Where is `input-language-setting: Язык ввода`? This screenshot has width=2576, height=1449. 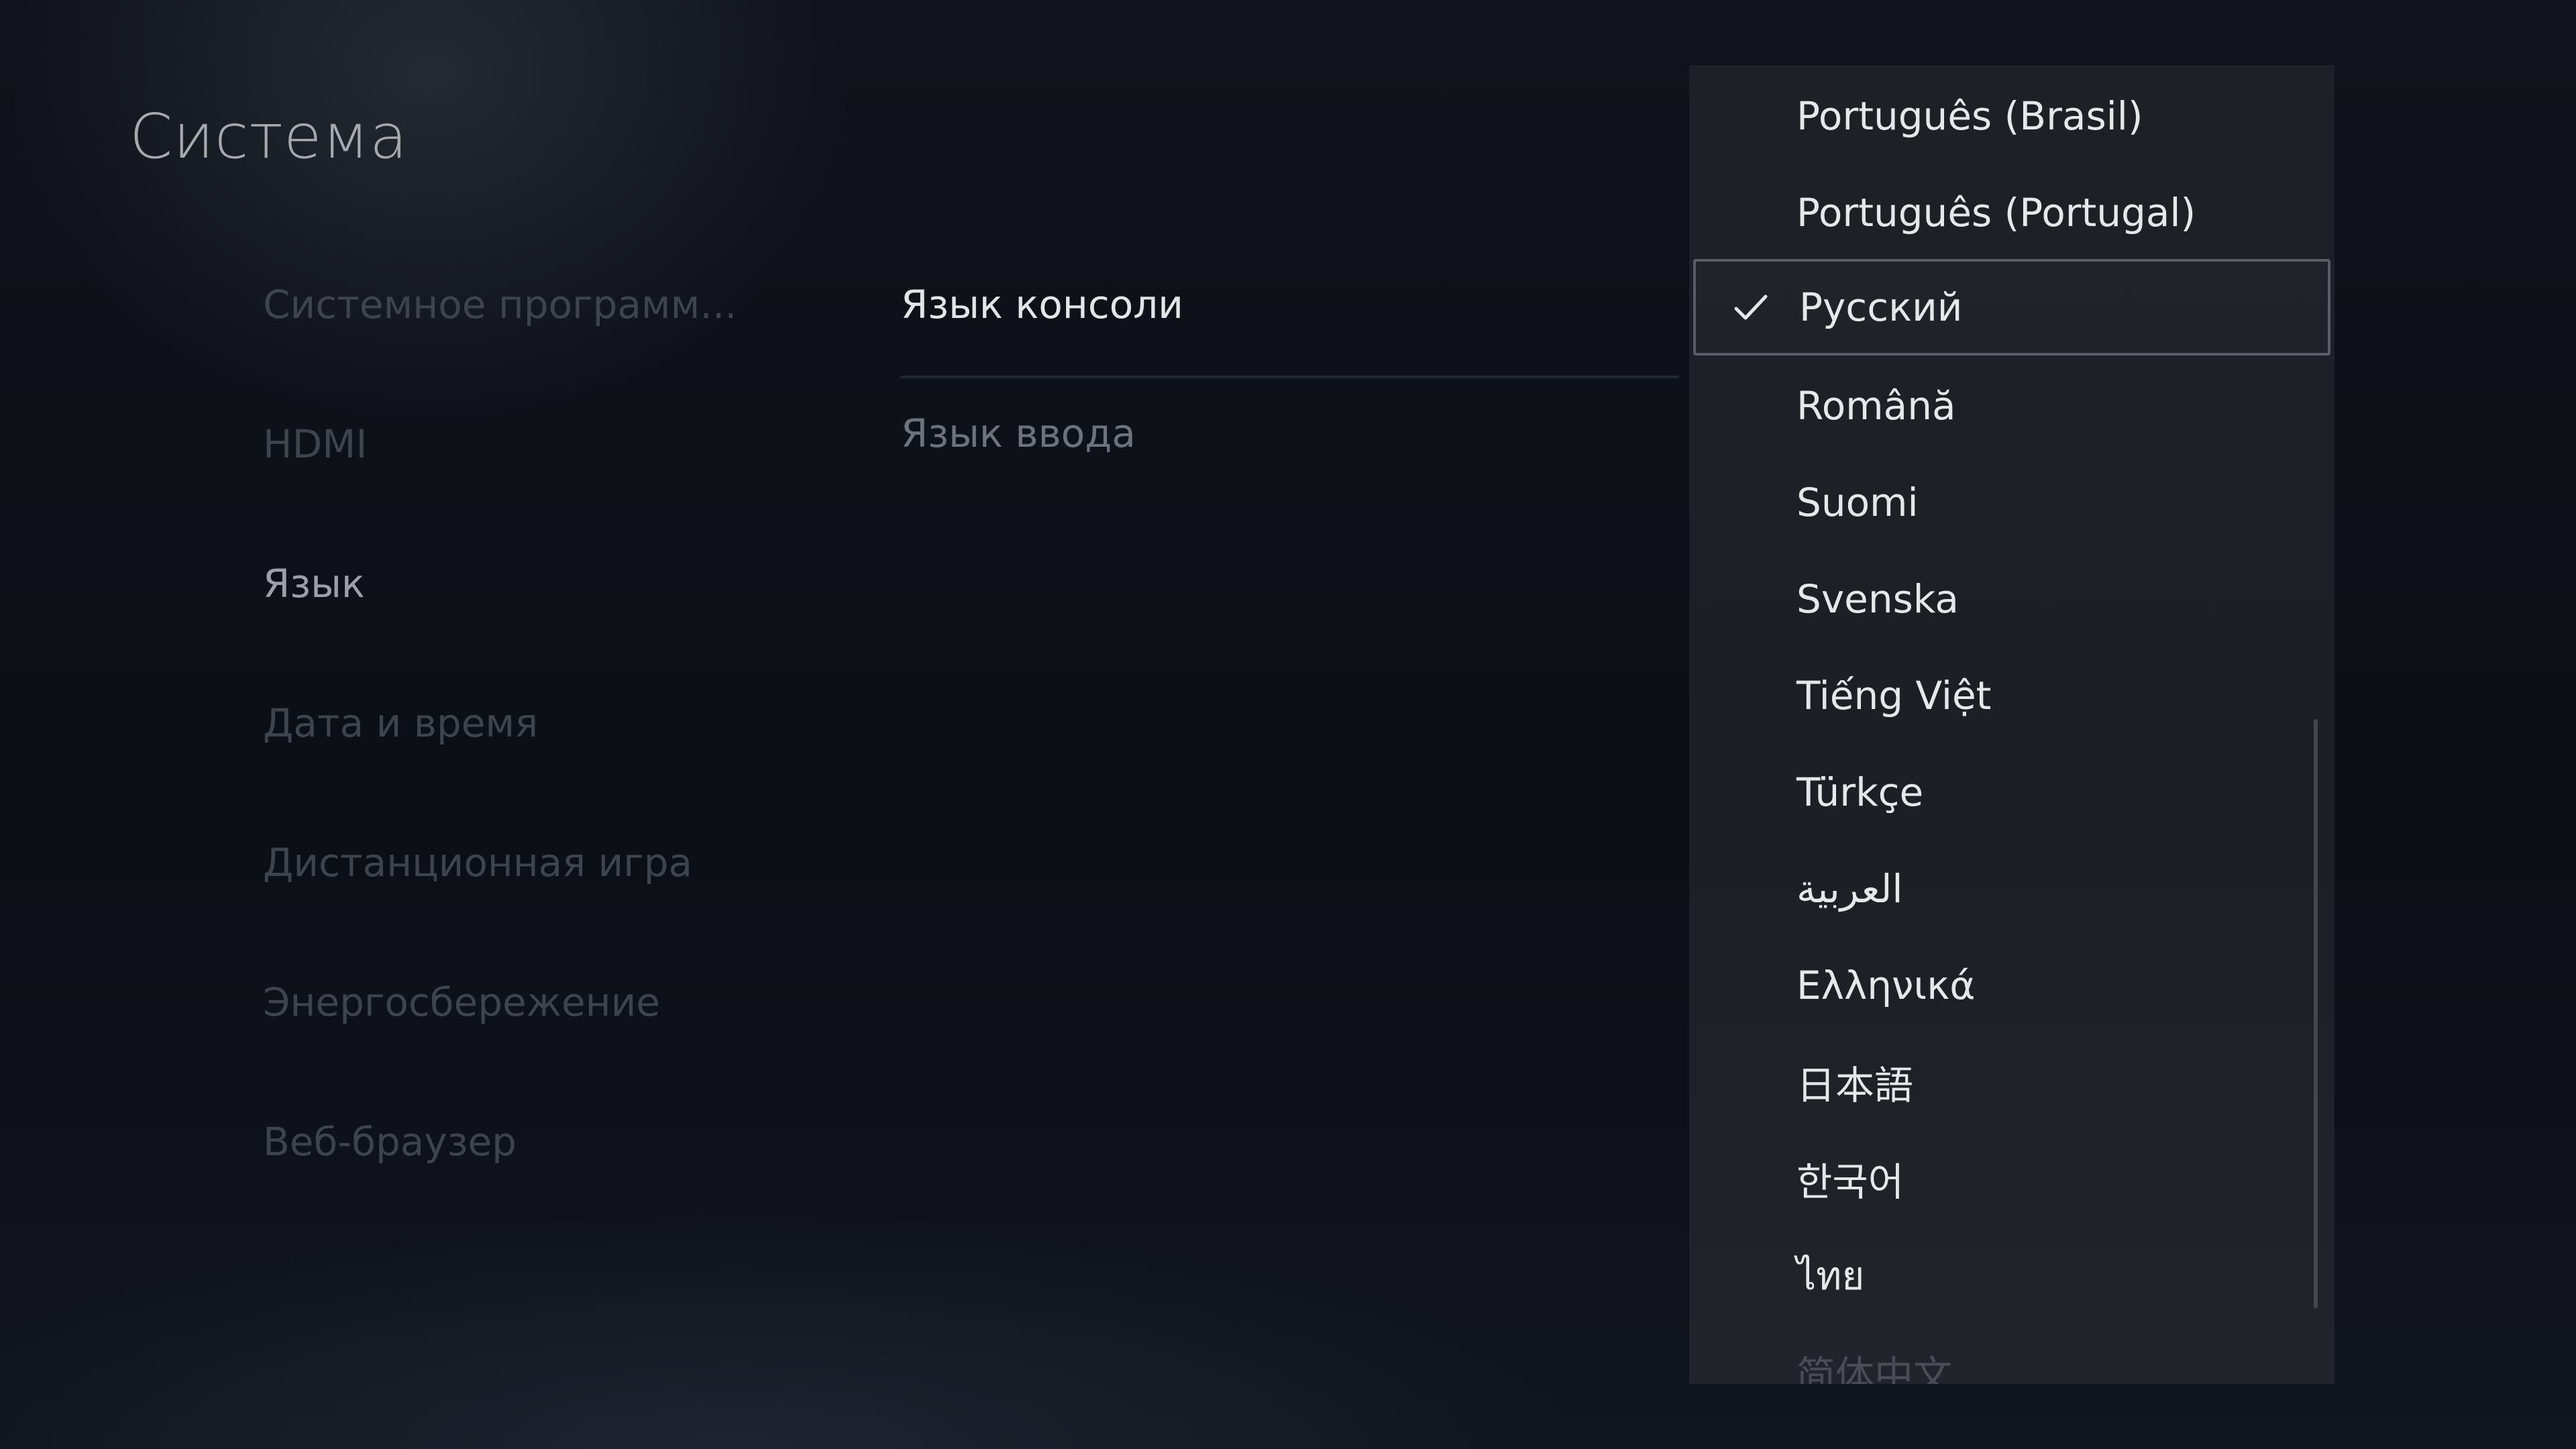 input-language-setting: Язык ввода is located at coordinates (1290, 433).